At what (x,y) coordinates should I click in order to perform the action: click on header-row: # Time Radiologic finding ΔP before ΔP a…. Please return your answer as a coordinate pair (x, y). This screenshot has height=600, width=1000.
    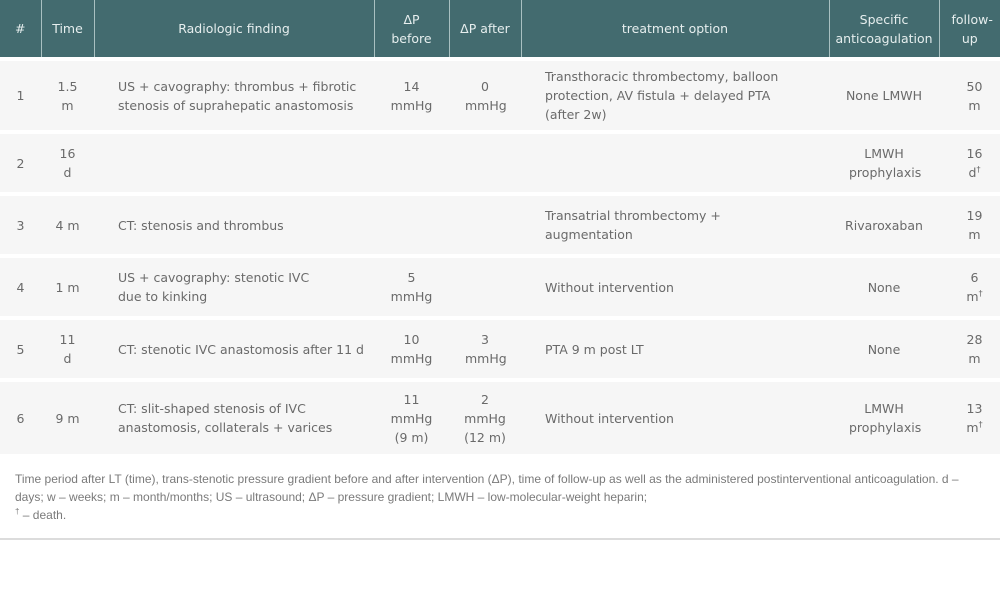
    Looking at the image, I should click on (500, 29).